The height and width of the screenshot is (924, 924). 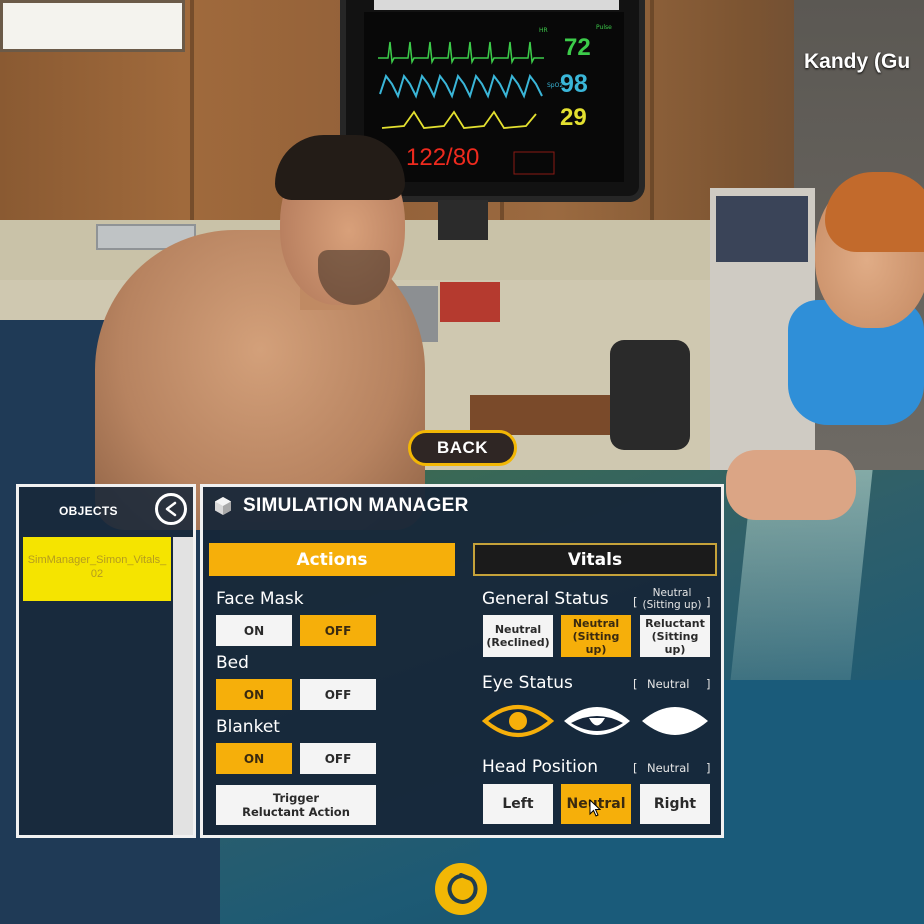 I want to click on head-right-button: Right, so click(x=675, y=804).